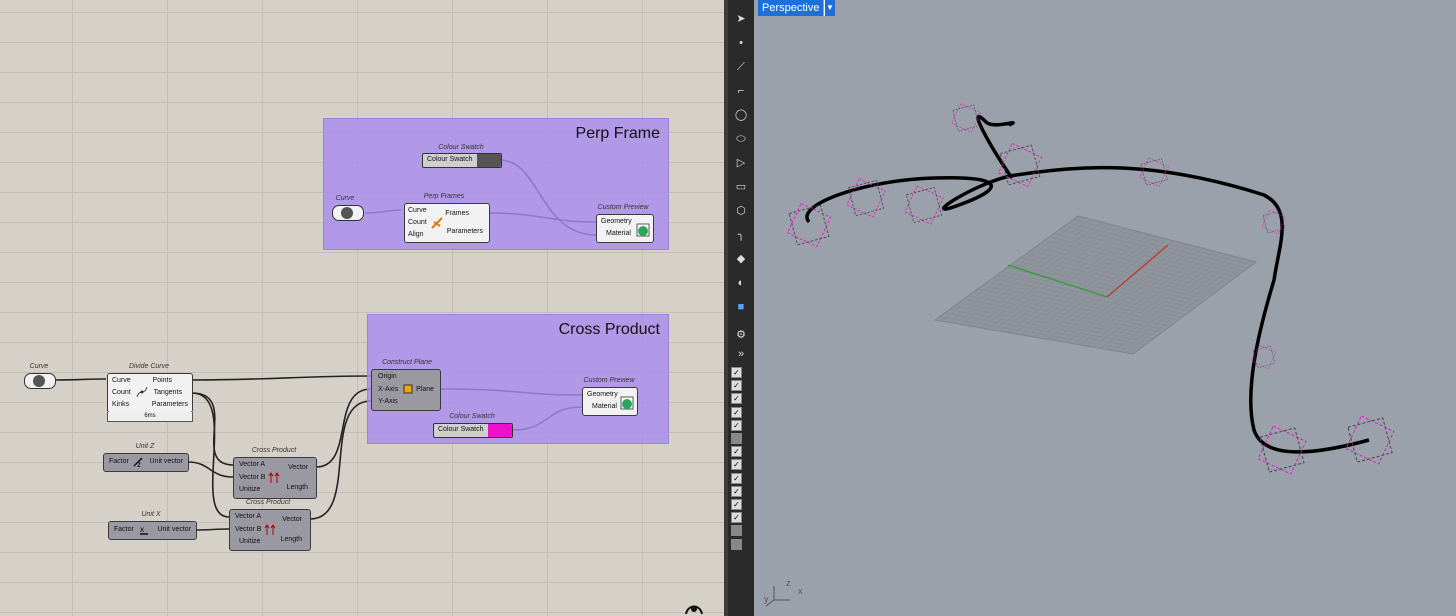 This screenshot has height=616, width=1456. I want to click on curve-param-bottom, so click(40, 381).